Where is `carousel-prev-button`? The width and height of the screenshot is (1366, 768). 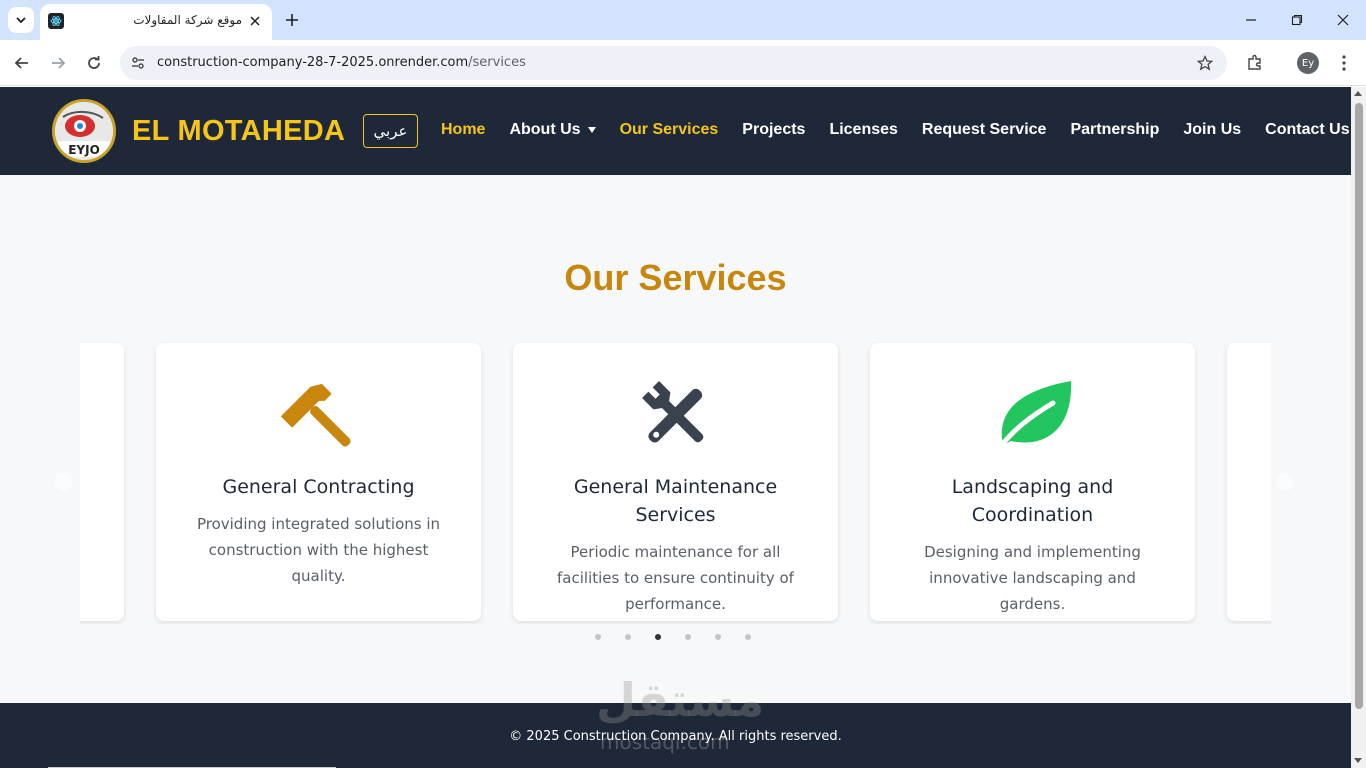 carousel-prev-button is located at coordinates (63, 482).